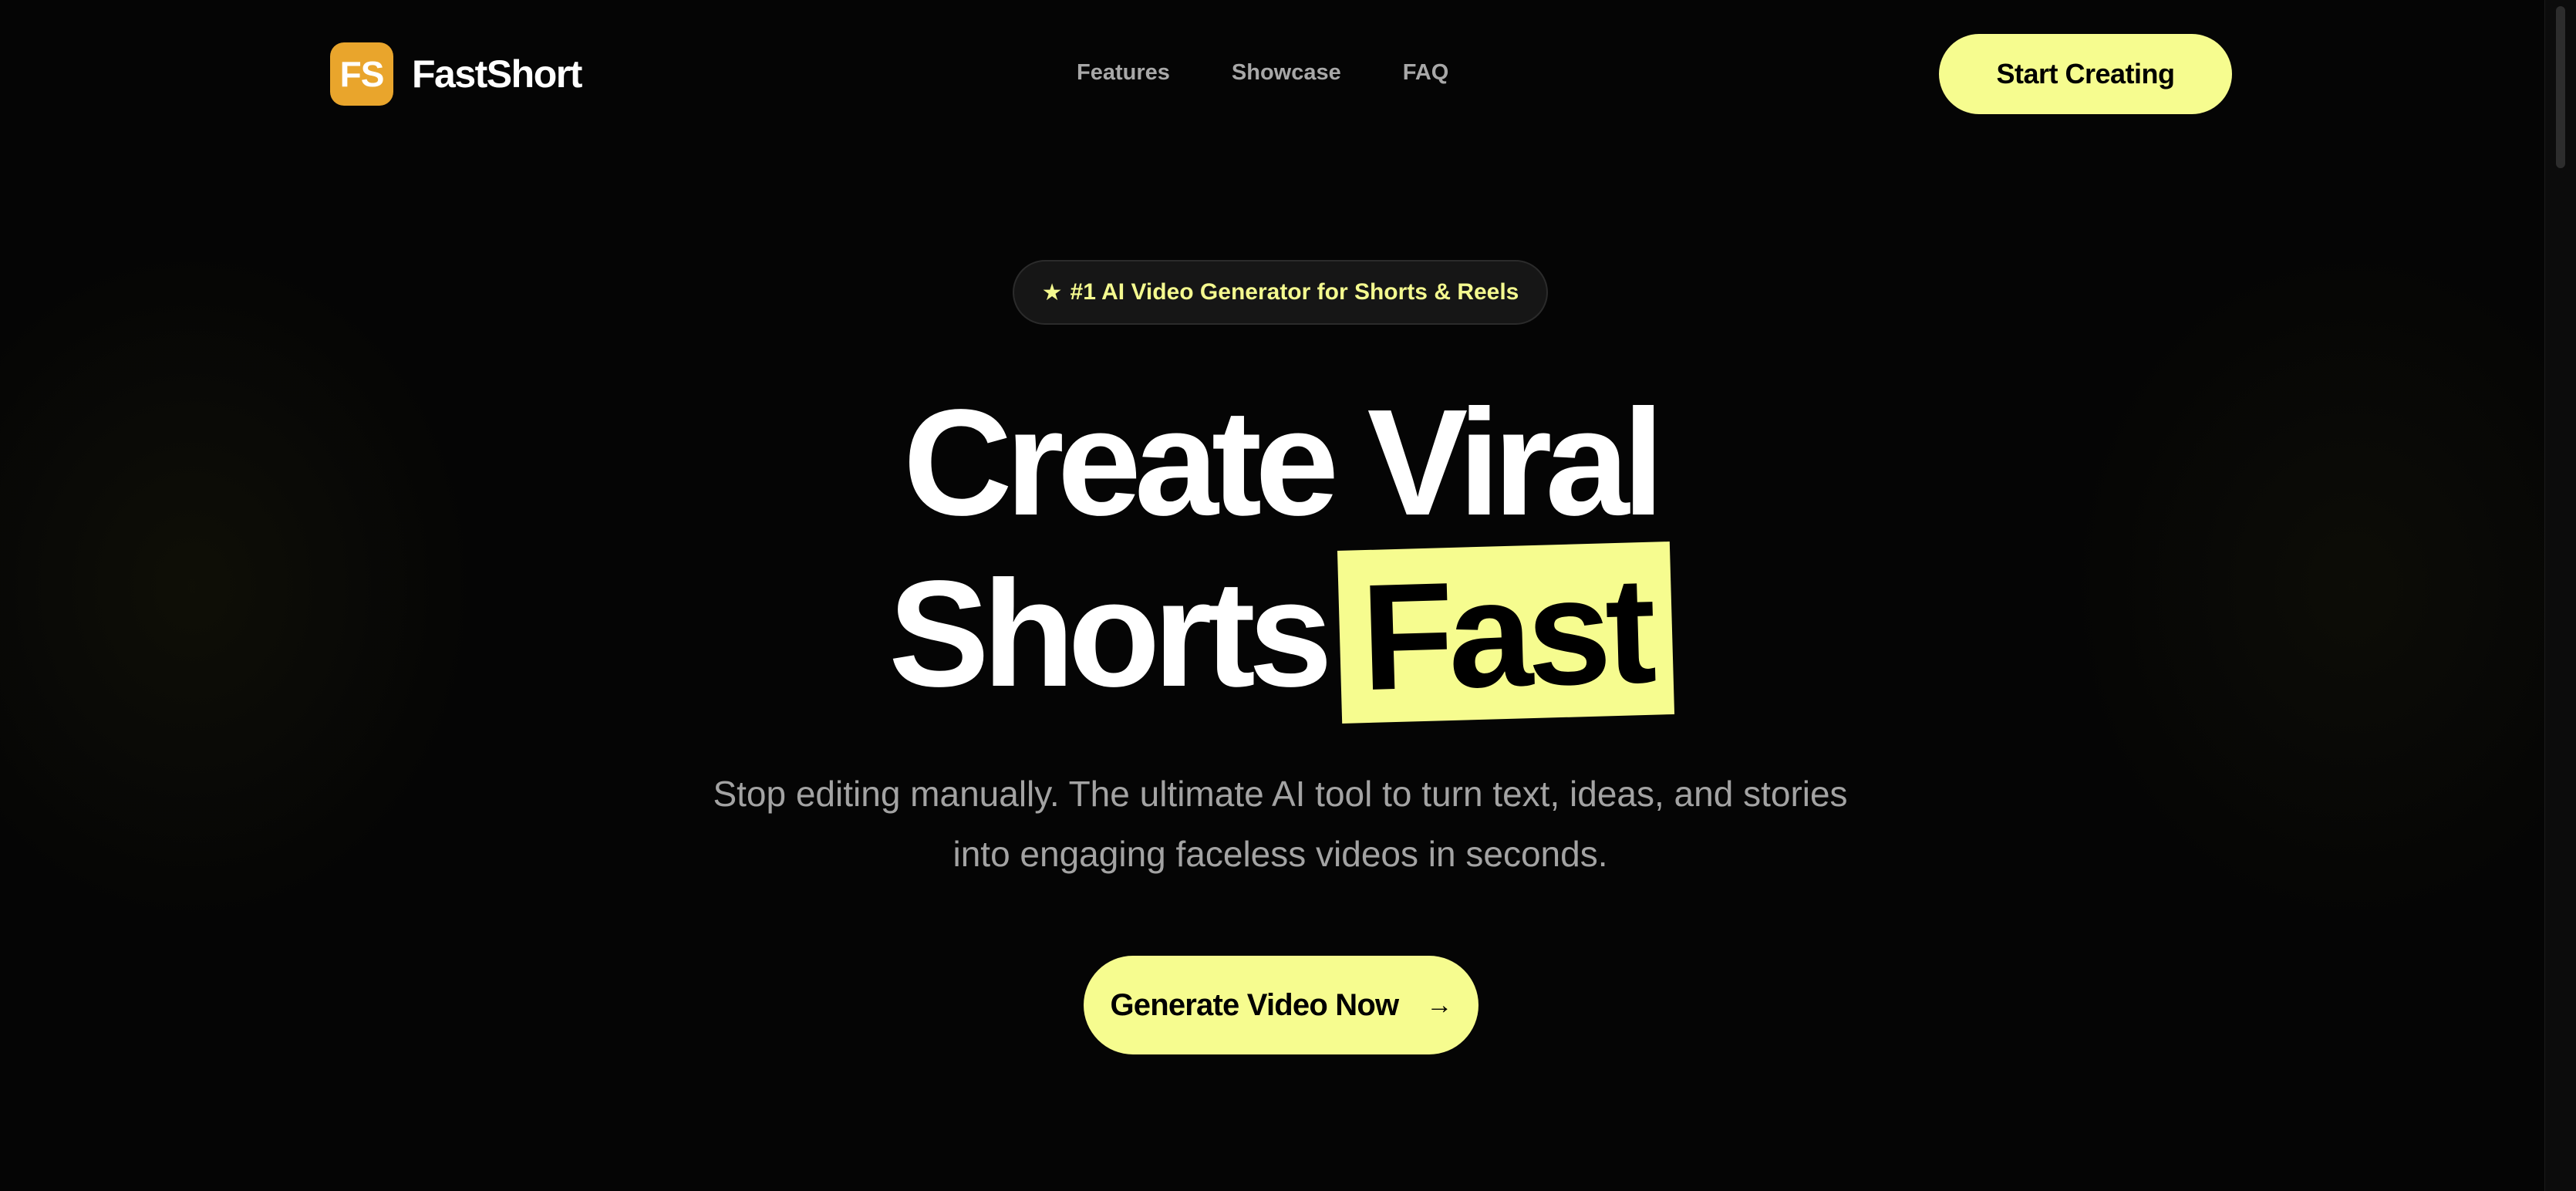 The width and height of the screenshot is (2576, 1191). What do you see at coordinates (1283, 462) in the screenshot?
I see `headline-line-1: Create Viral` at bounding box center [1283, 462].